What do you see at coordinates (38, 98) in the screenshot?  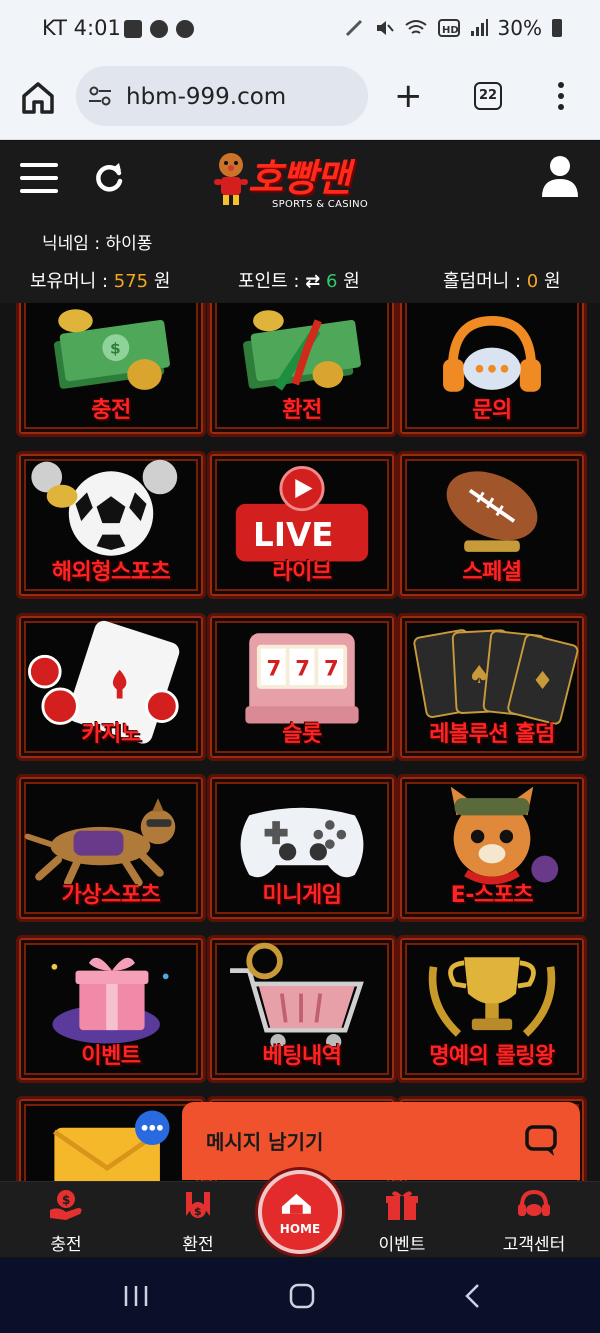 I see `browser-home-icon` at bounding box center [38, 98].